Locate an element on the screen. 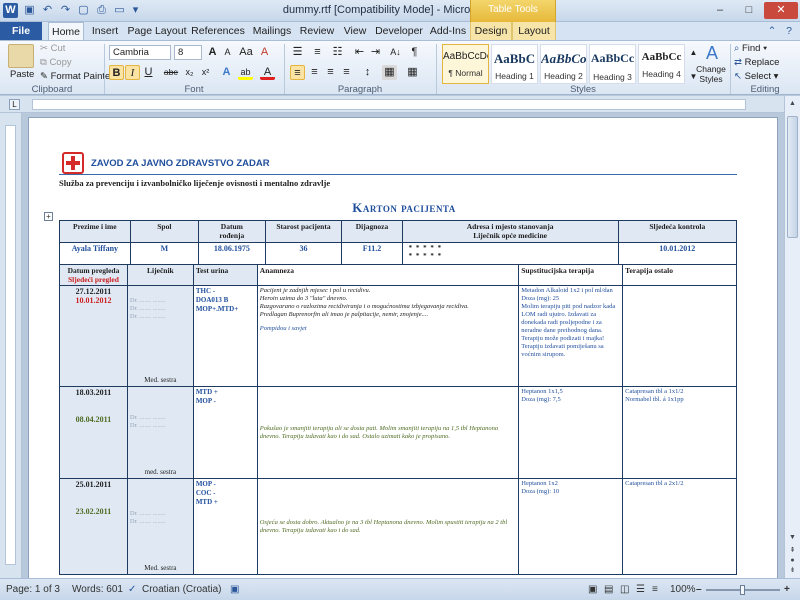 The width and height of the screenshot is (800, 600). col-visit-date: Datum pregleda Sljedeći pregled is located at coordinates (93, 275).